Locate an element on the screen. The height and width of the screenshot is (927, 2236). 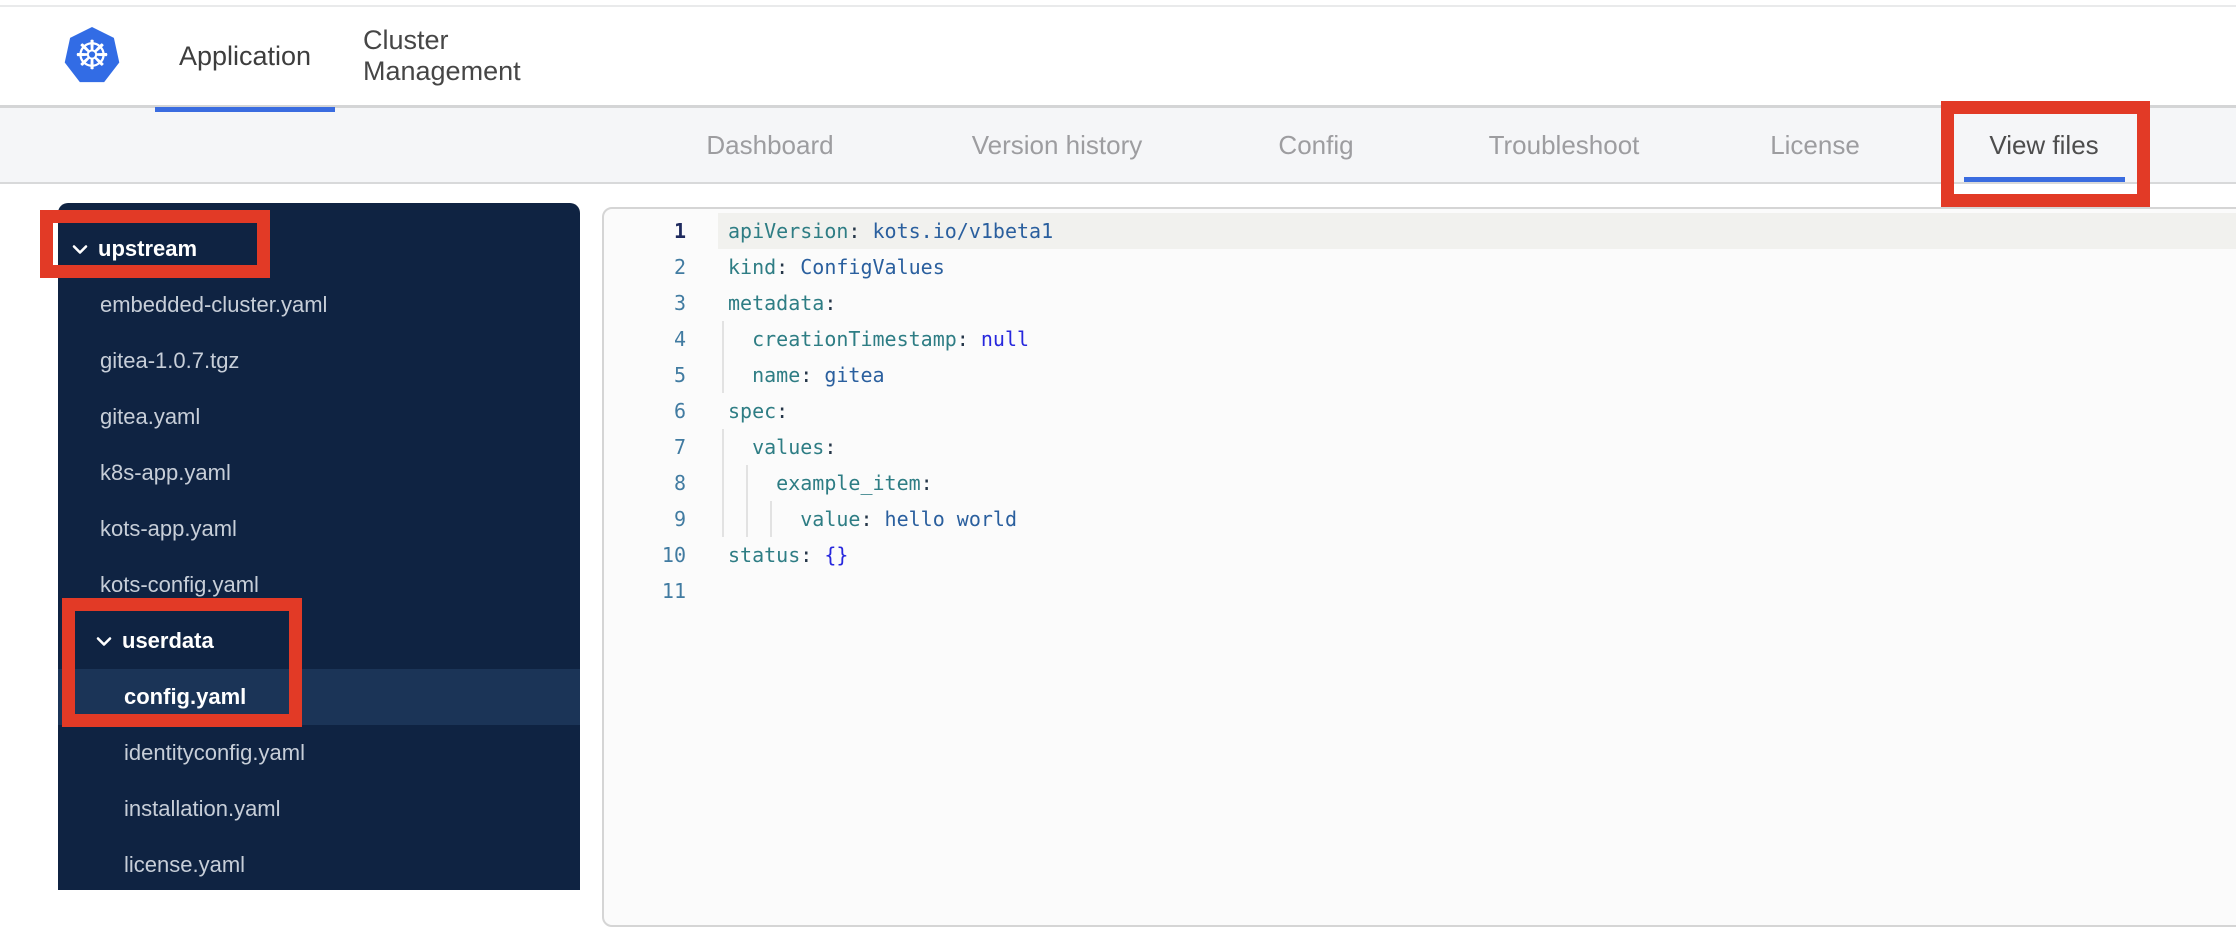
code-text: apiVersion: kots.io/v1beta1 is located at coordinates (890, 231).